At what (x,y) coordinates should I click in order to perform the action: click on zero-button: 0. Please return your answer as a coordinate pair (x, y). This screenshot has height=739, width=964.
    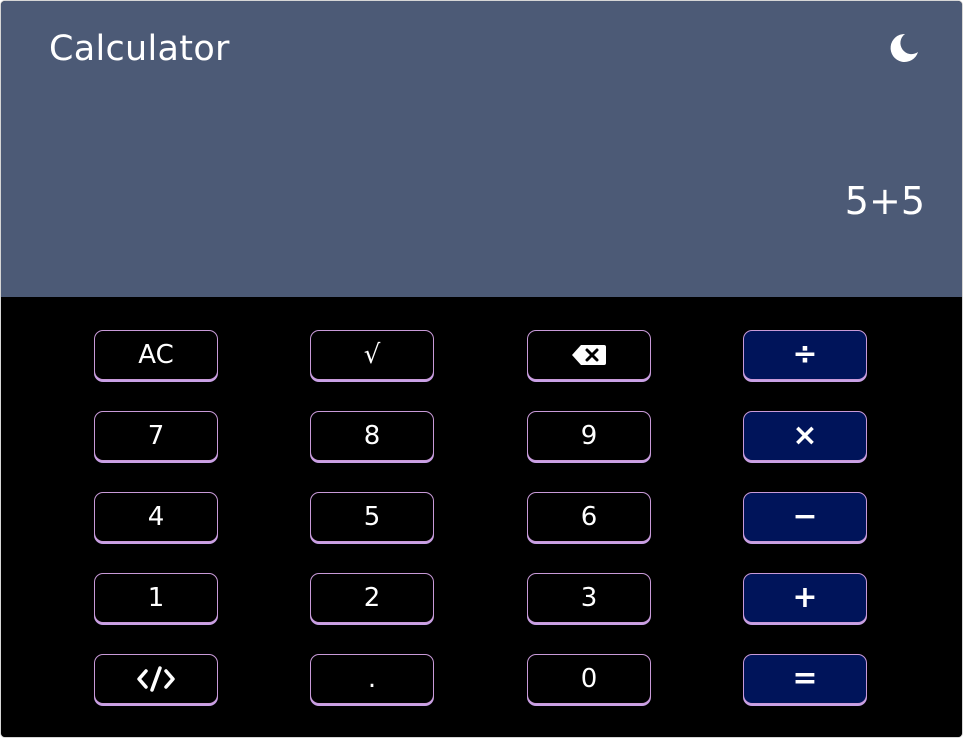
    Looking at the image, I should click on (589, 679).